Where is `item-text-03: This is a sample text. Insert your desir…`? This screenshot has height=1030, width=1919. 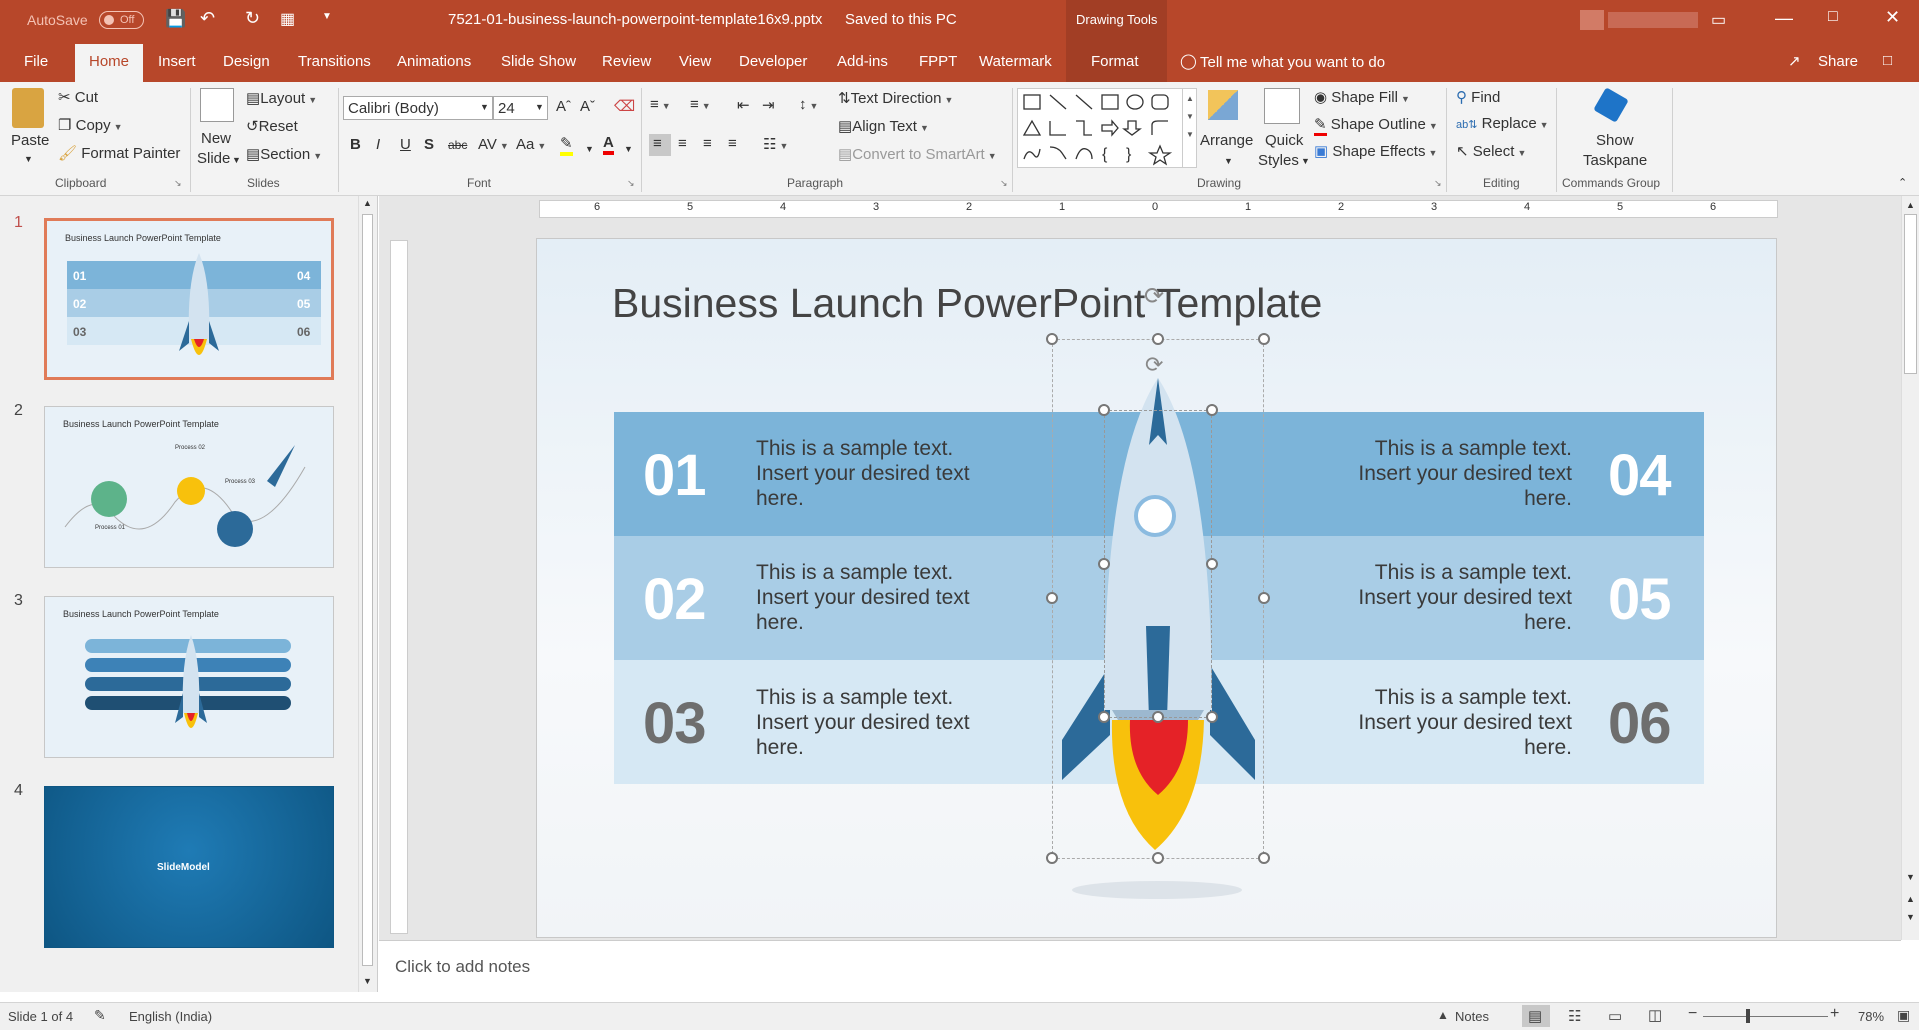
item-text-03: This is a sample text. Insert your desir… is located at coordinates (881, 722).